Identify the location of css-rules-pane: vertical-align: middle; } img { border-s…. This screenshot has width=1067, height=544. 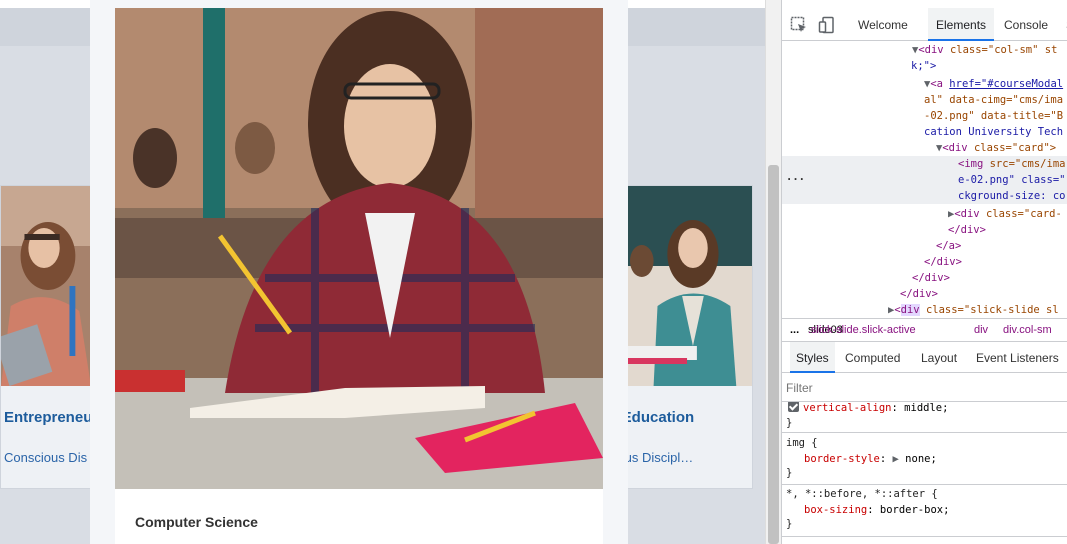
(924, 473).